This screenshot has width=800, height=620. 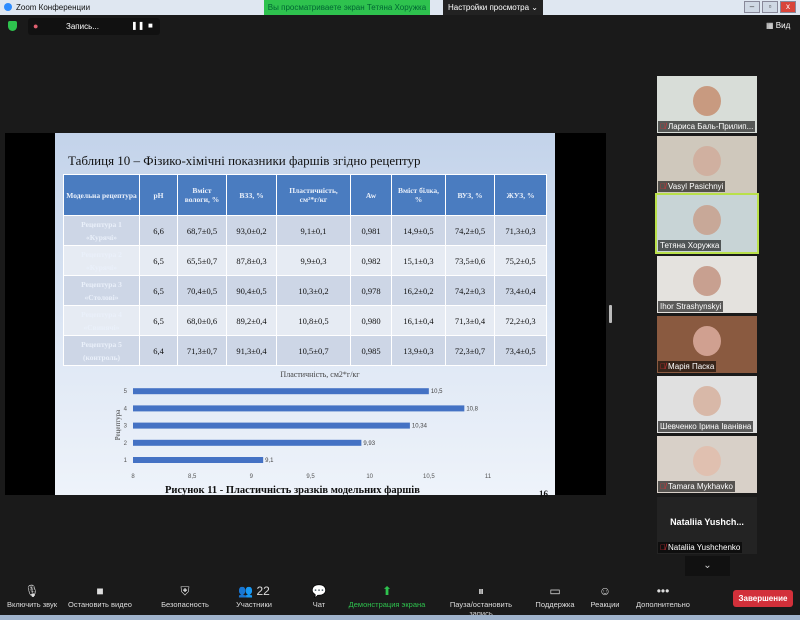 I want to click on stop-video-button: ■ Остановить видео, so click(x=100, y=596).